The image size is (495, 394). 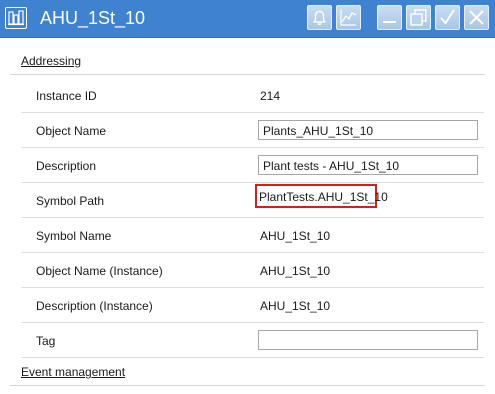 What do you see at coordinates (368, 340) in the screenshot?
I see `tag-field` at bounding box center [368, 340].